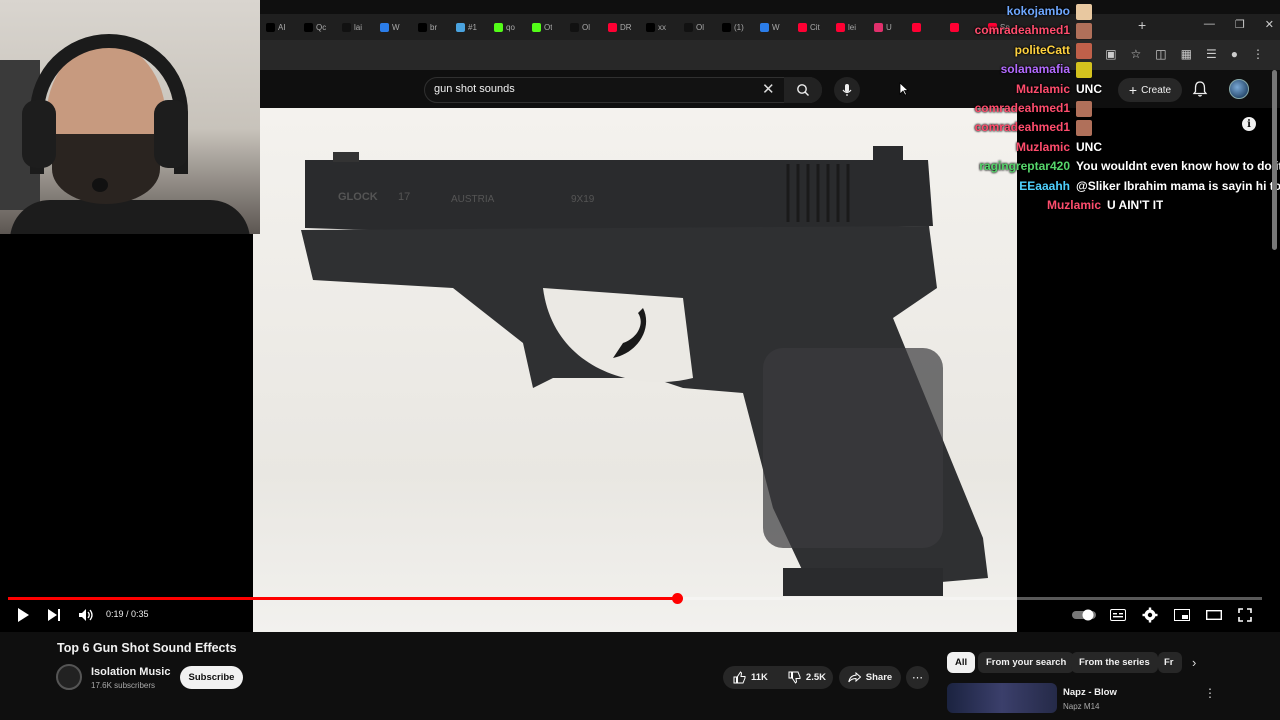  What do you see at coordinates (815, 677) in the screenshot?
I see `dislike-count: 2.5K` at bounding box center [815, 677].